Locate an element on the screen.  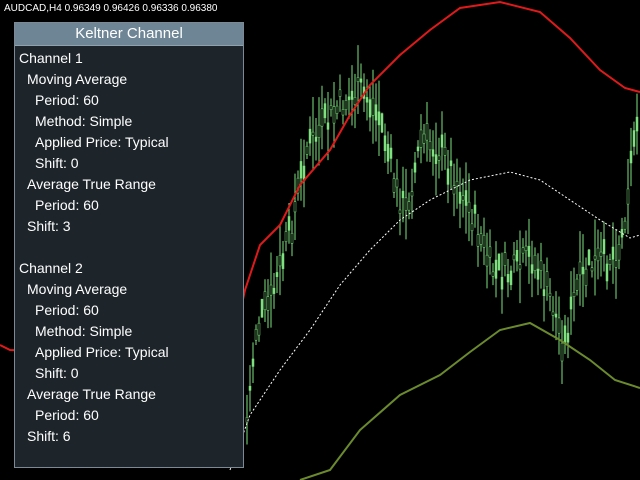
channel2-shift: Shift: 6 is located at coordinates (49, 436).